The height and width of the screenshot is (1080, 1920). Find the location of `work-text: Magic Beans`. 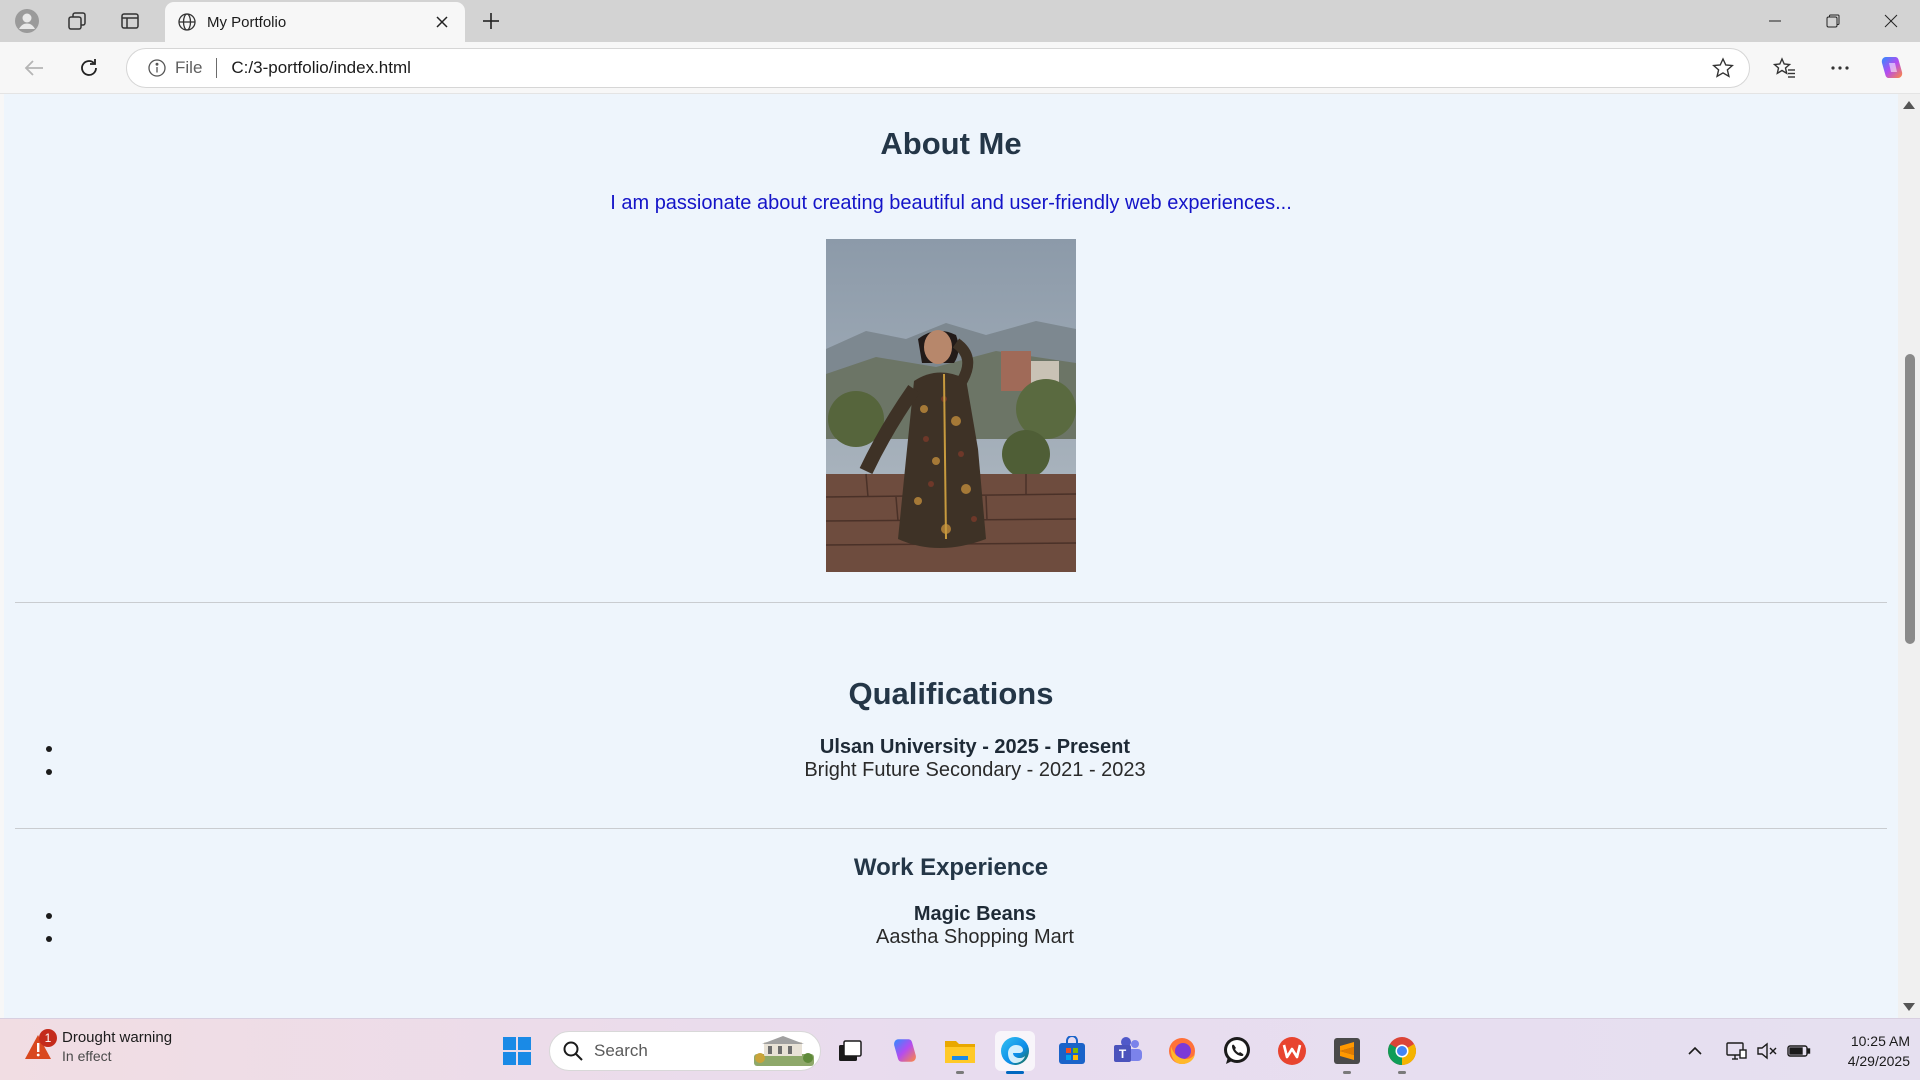

work-text: Magic Beans is located at coordinates (975, 914).